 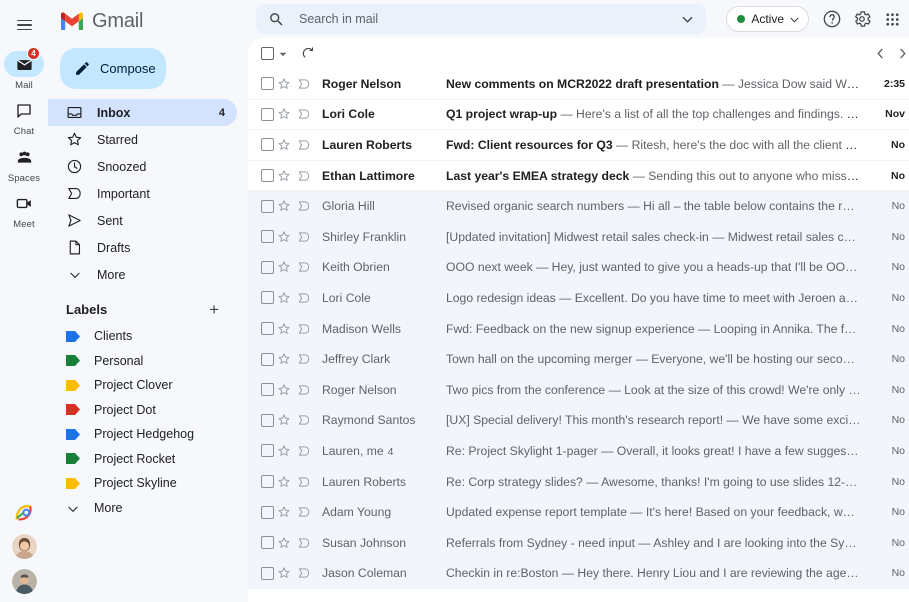 I want to click on plus-icon: +, so click(x=214, y=309).